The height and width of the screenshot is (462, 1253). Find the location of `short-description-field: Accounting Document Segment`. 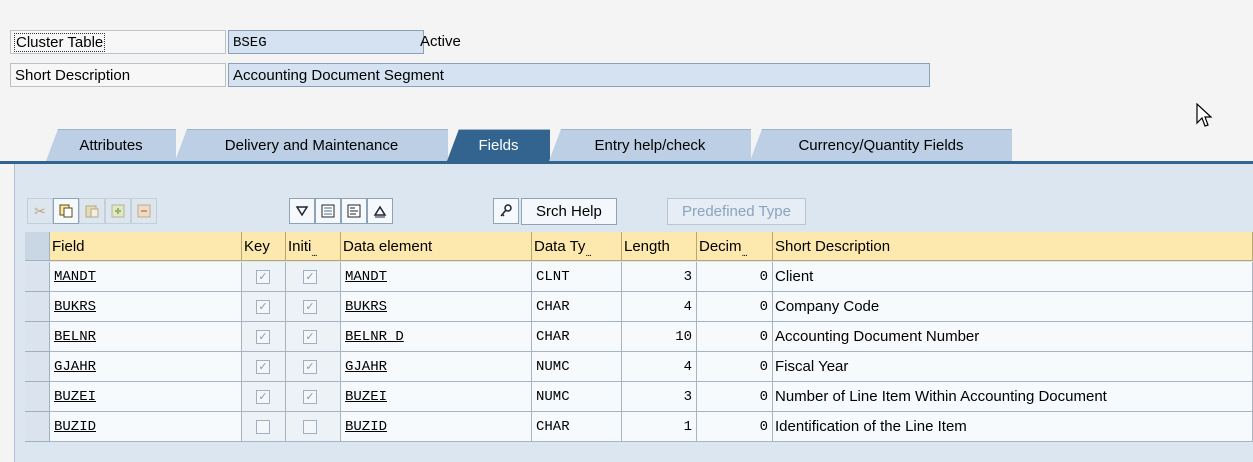

short-description-field: Accounting Document Segment is located at coordinates (579, 75).